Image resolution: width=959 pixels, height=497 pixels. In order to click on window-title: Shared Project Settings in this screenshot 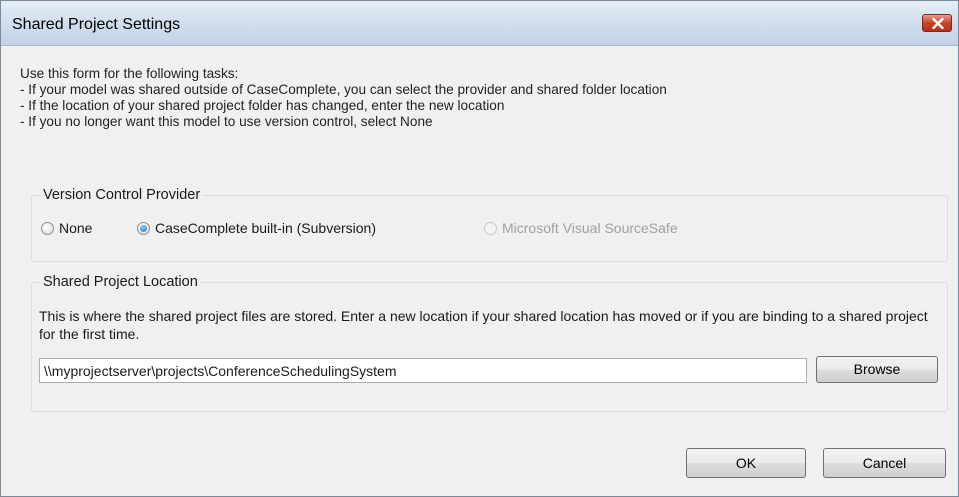, I will do `click(96, 24)`.